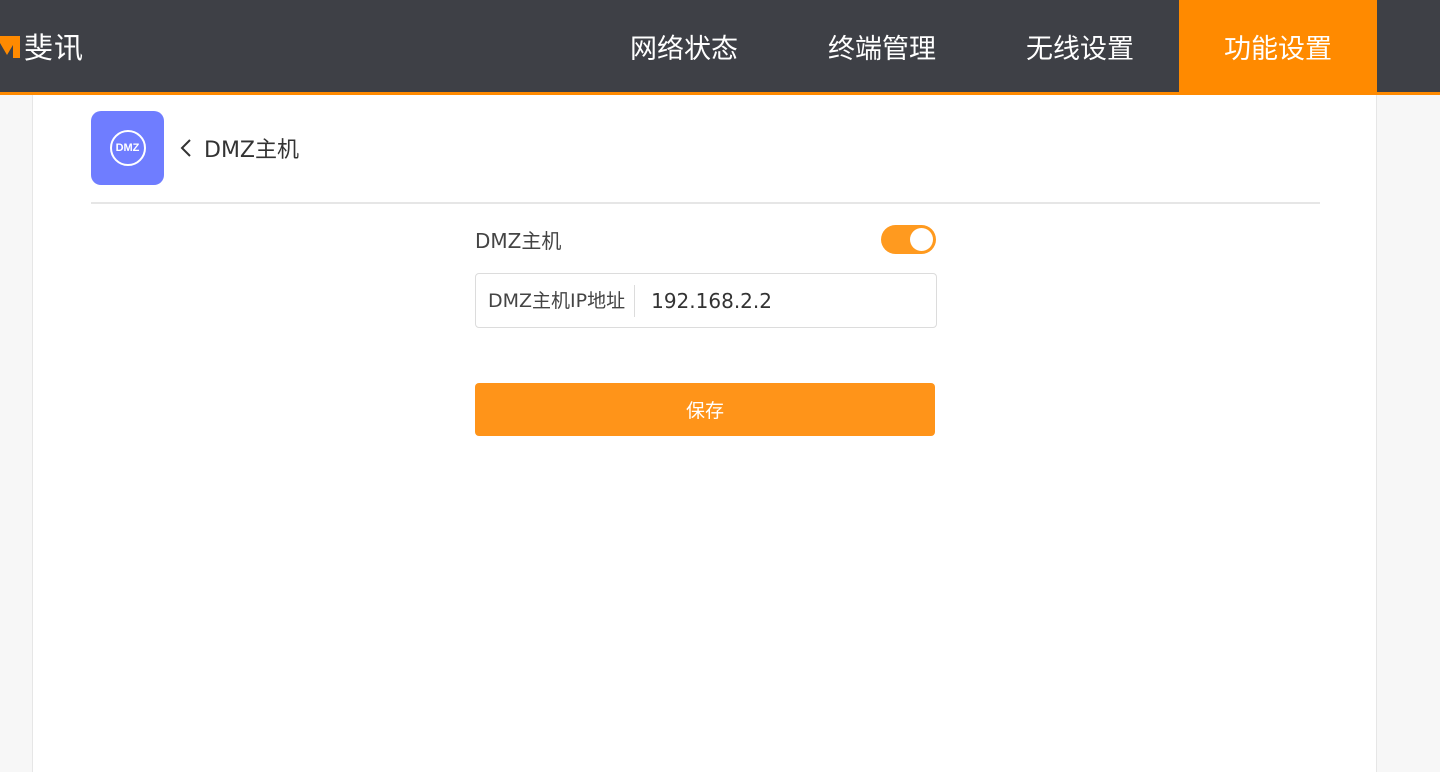  Describe the element at coordinates (705, 239) in the screenshot. I see `dmz-toggle-row: DMZ主机` at that location.